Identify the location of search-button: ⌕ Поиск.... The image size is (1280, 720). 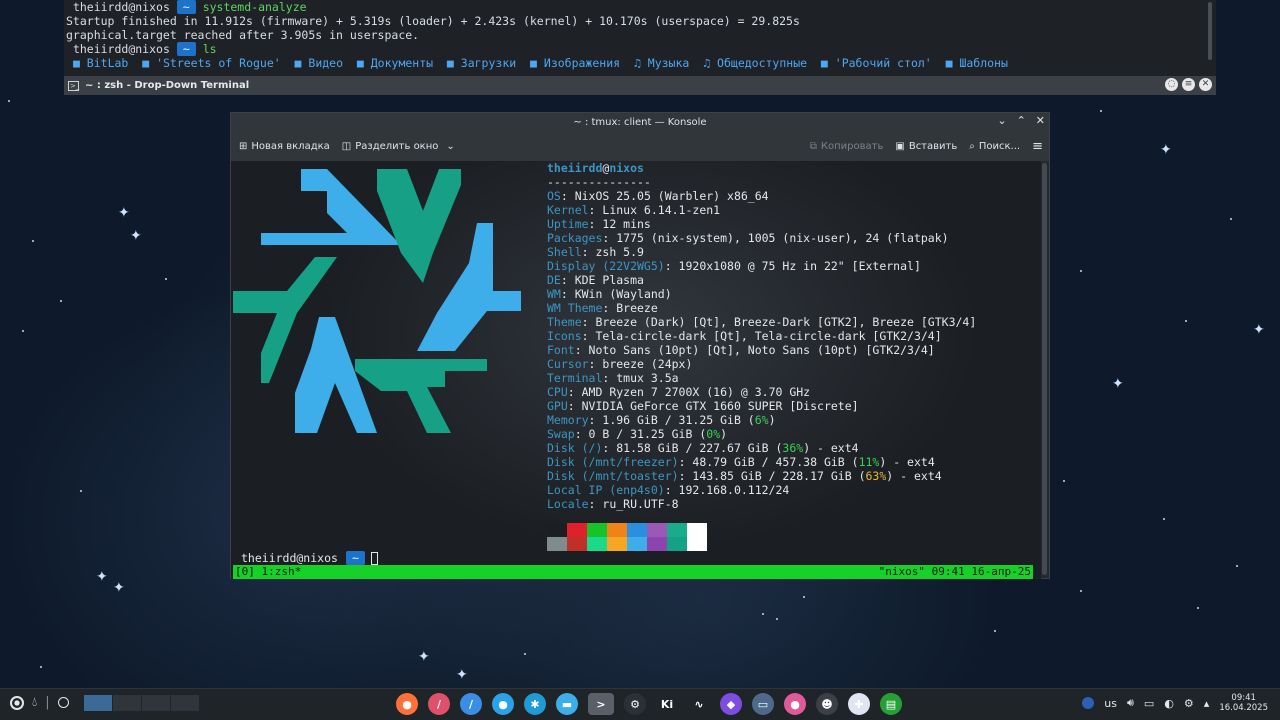
(994, 146).